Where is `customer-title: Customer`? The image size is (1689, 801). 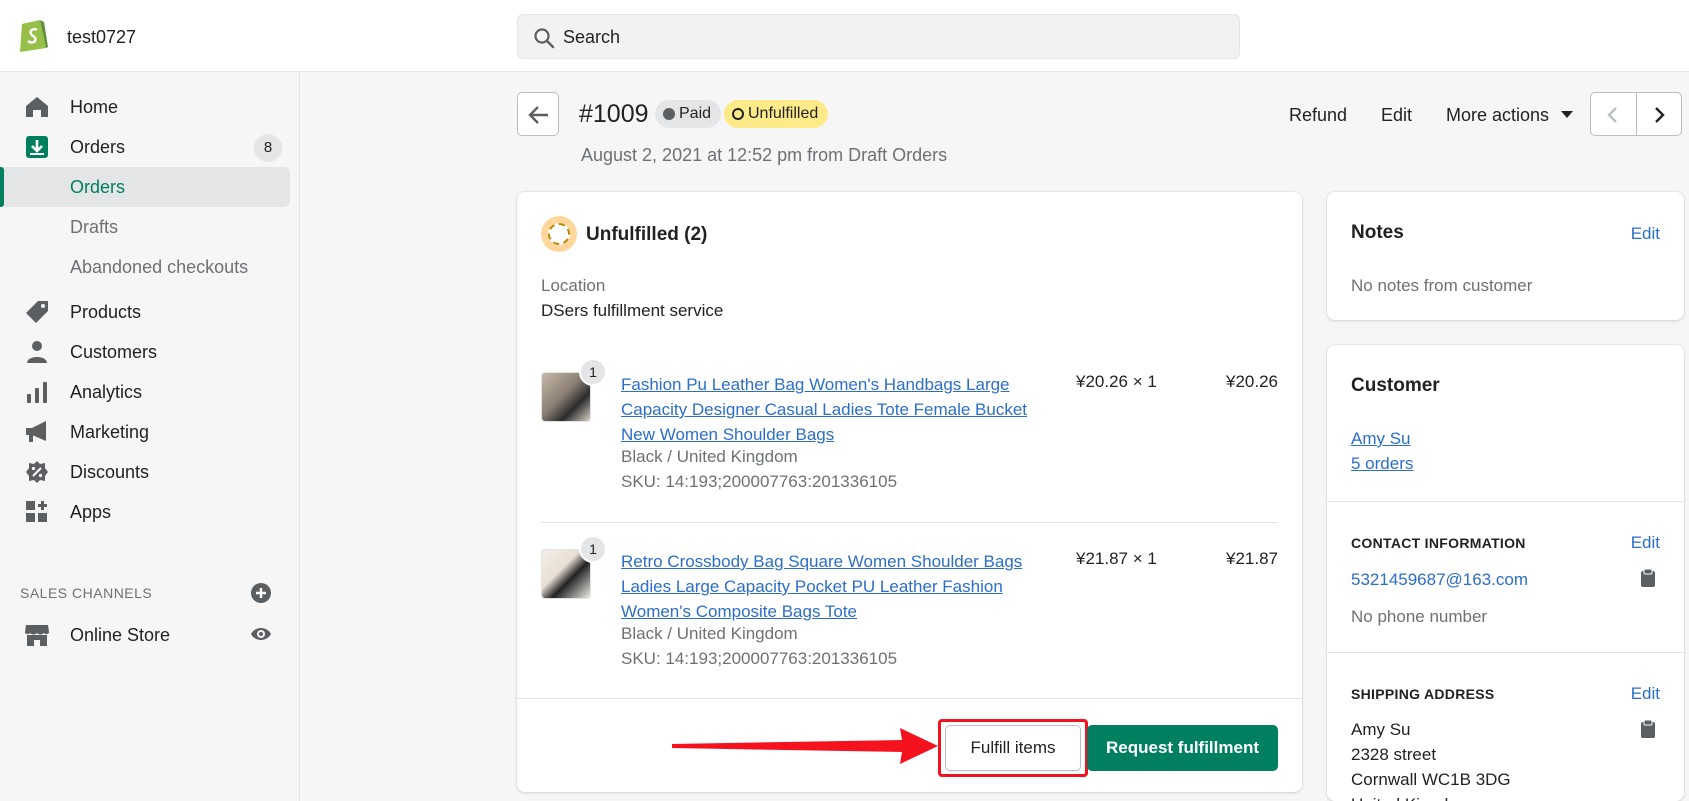 customer-title: Customer is located at coordinates (1395, 385).